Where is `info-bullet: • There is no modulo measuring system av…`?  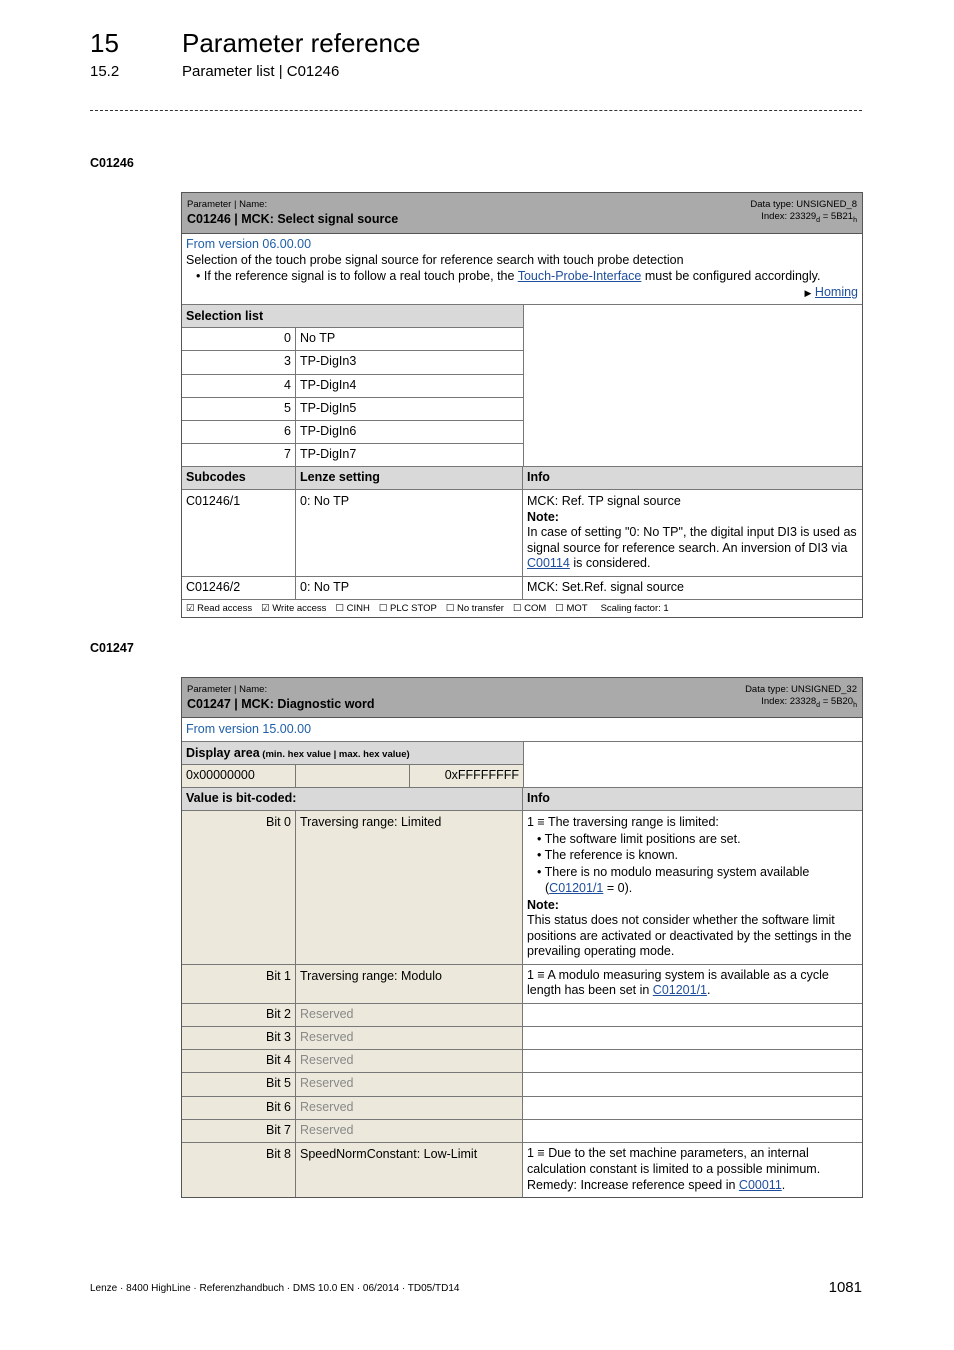 info-bullet: • There is no modulo measuring system av… is located at coordinates (673, 871).